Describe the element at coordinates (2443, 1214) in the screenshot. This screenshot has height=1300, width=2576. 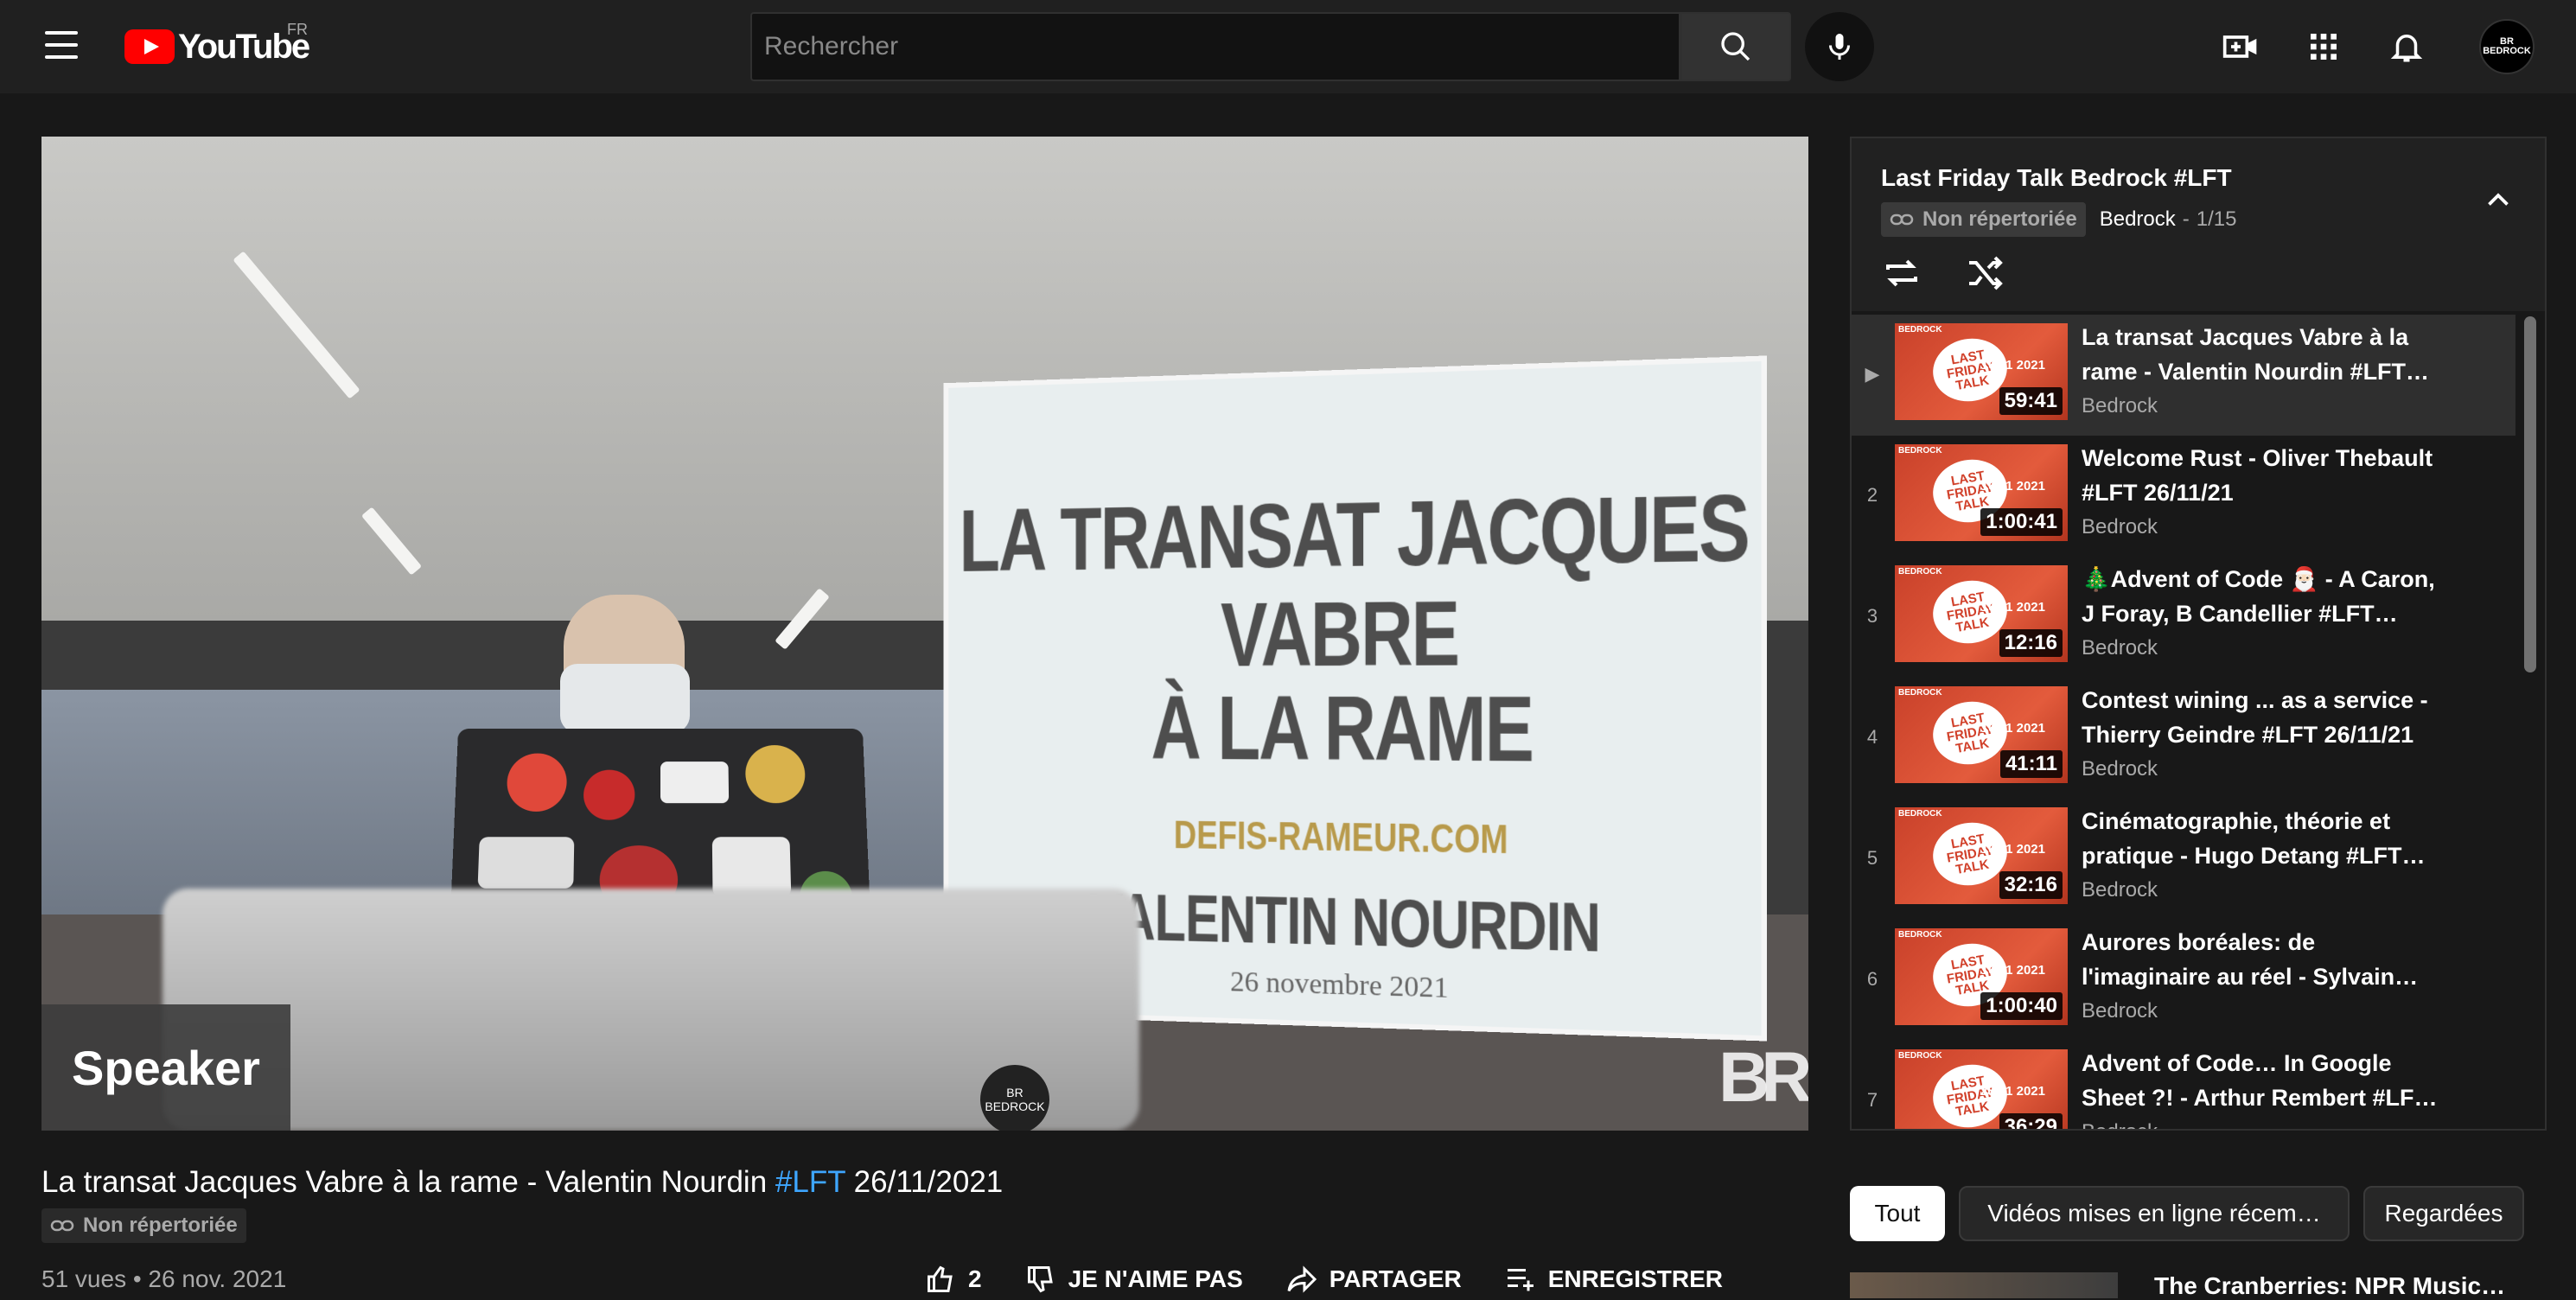
I see `chip-watched: Regardées` at that location.